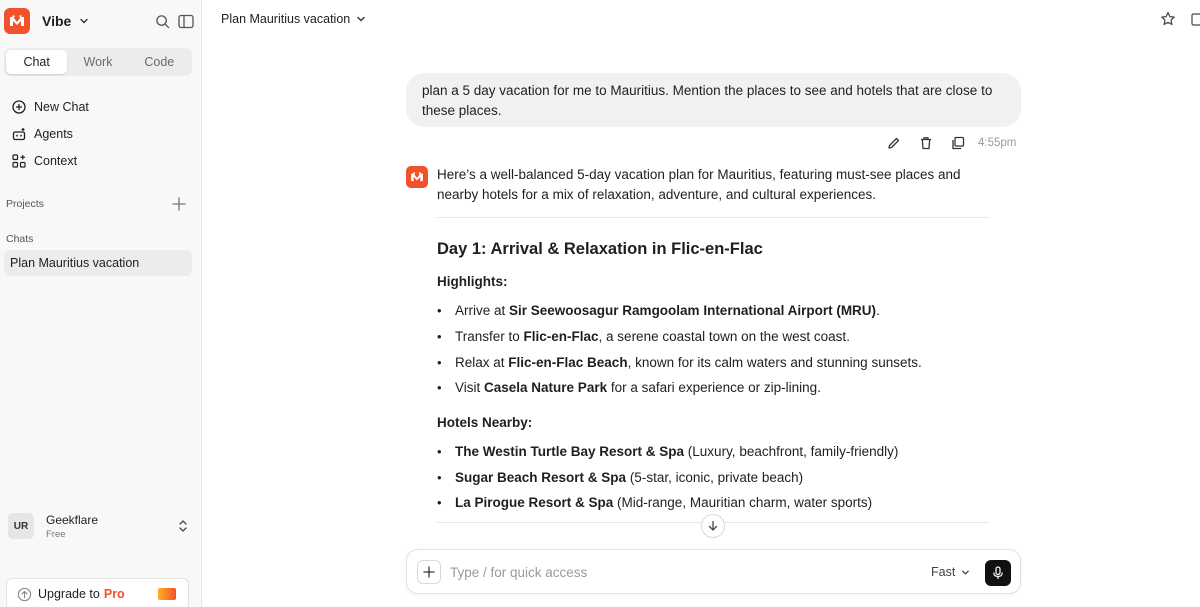 Image resolution: width=1200 pixels, height=607 pixels. I want to click on sidebar-item-new-chat: New Chat, so click(50, 106).